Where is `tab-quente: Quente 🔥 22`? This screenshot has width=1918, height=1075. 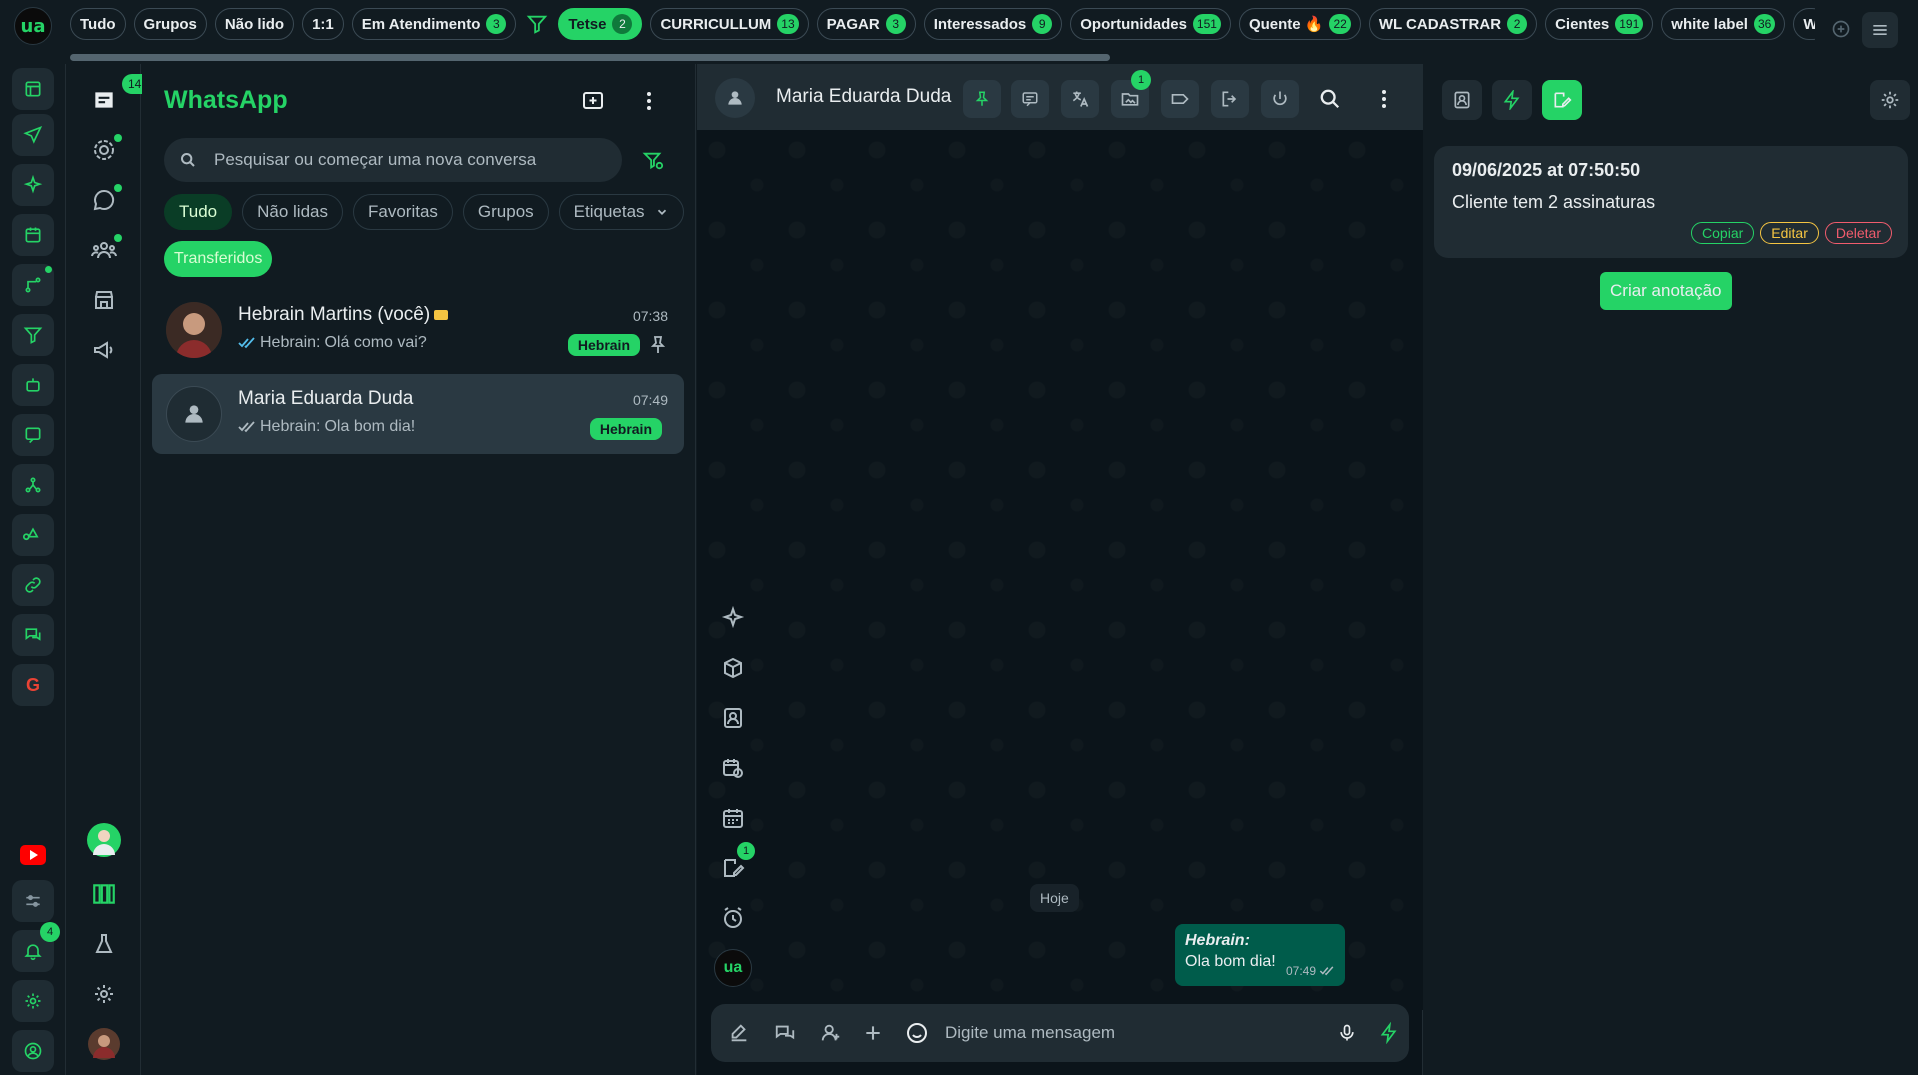
tab-quente: Quente 🔥 22 is located at coordinates (1299, 24).